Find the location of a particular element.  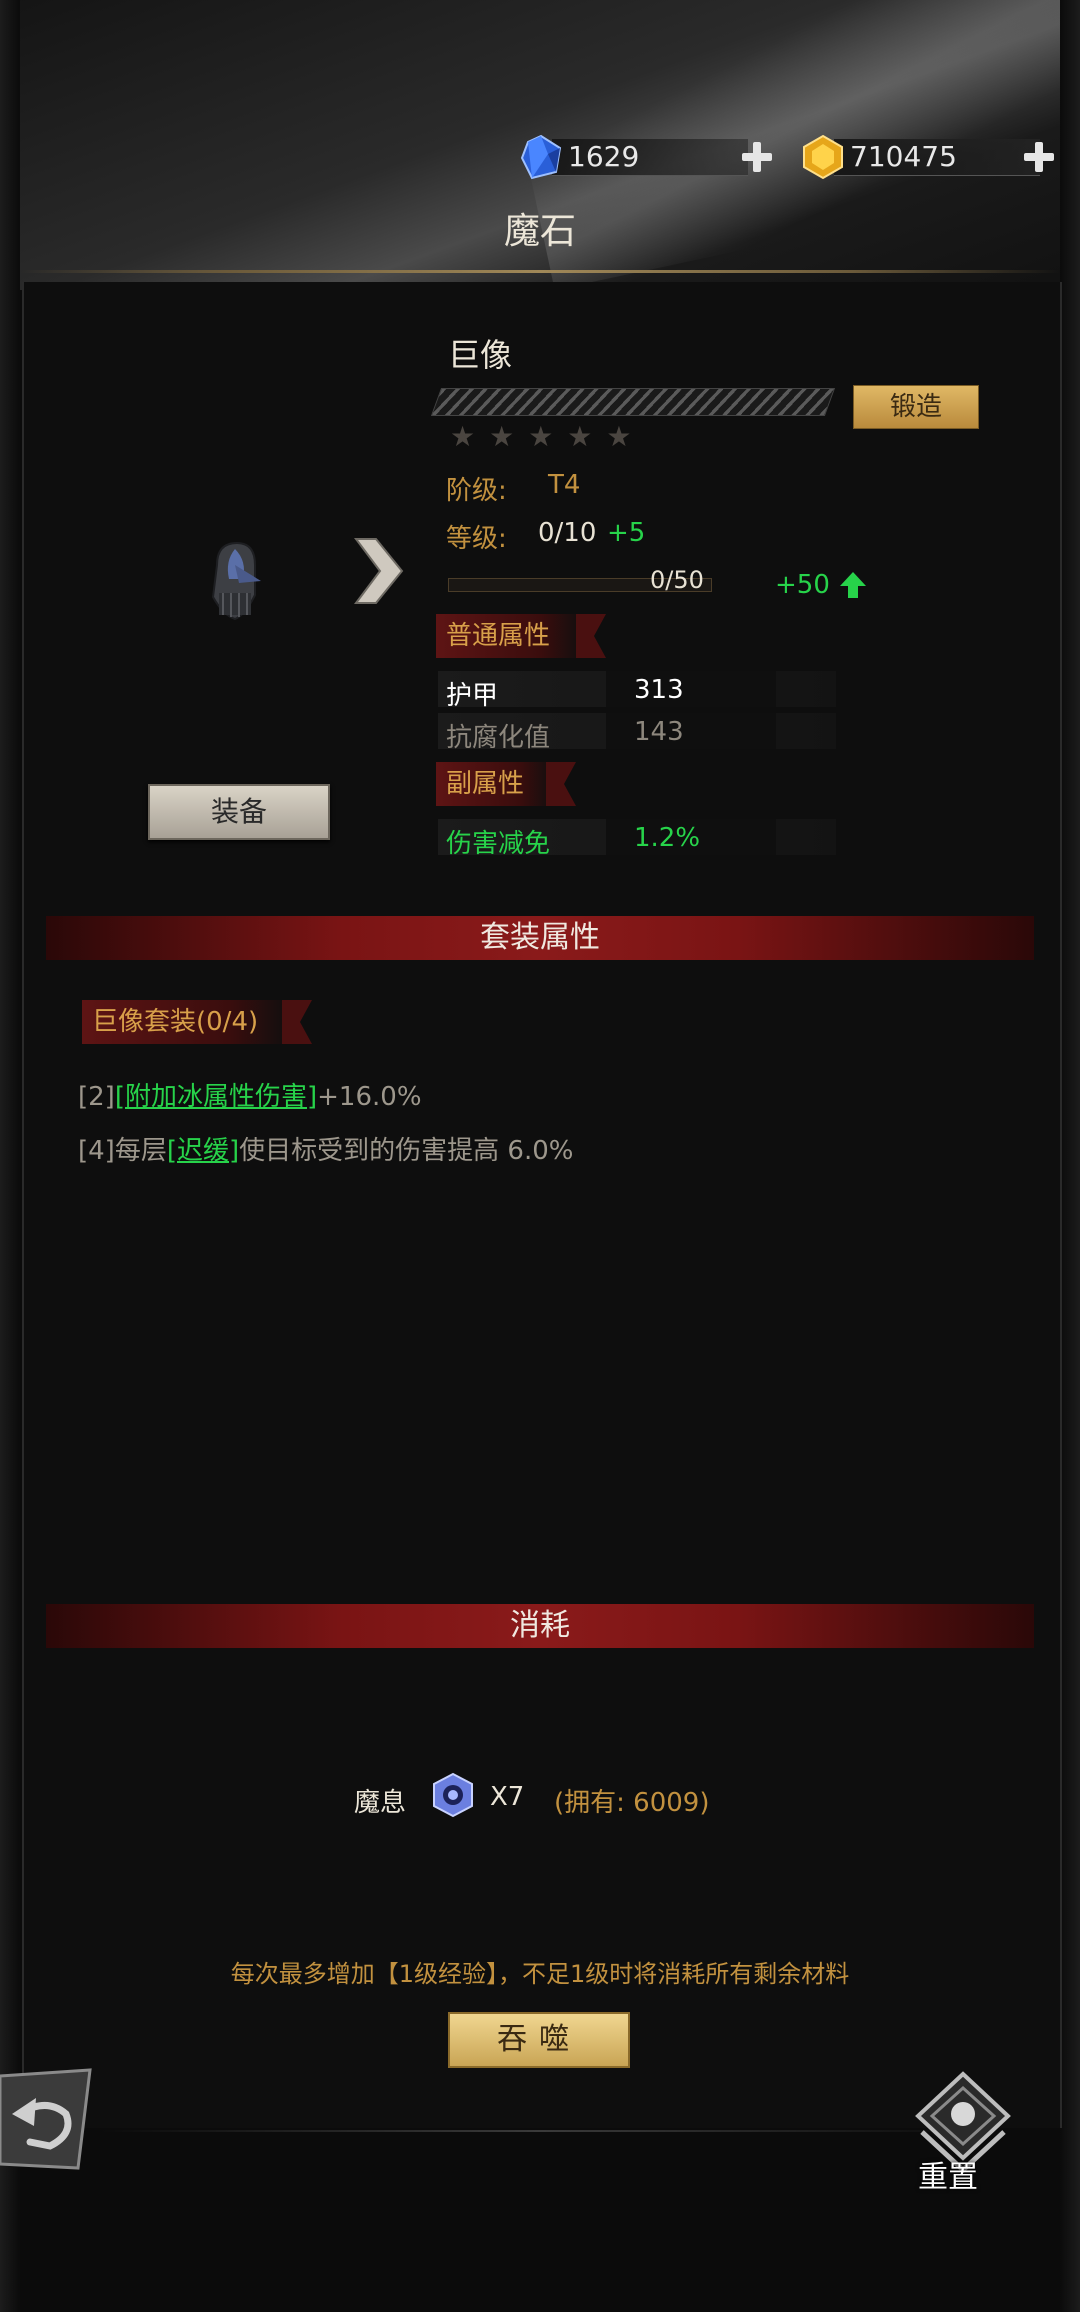

level-label: 等级: is located at coordinates (476, 539).